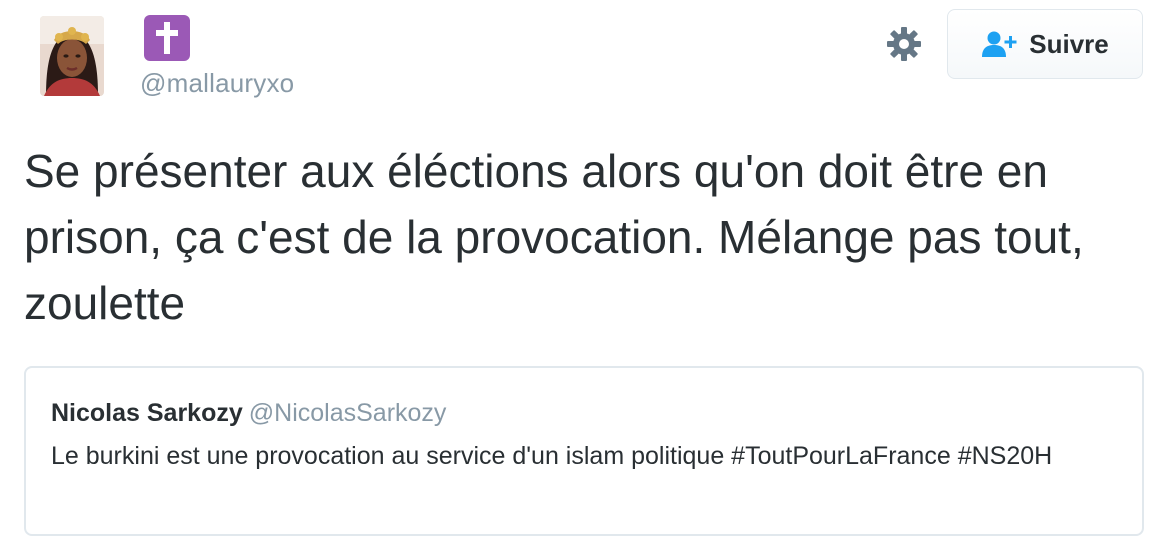 Image resolution: width=1158 pixels, height=556 pixels. I want to click on add-user-icon, so click(999, 44).